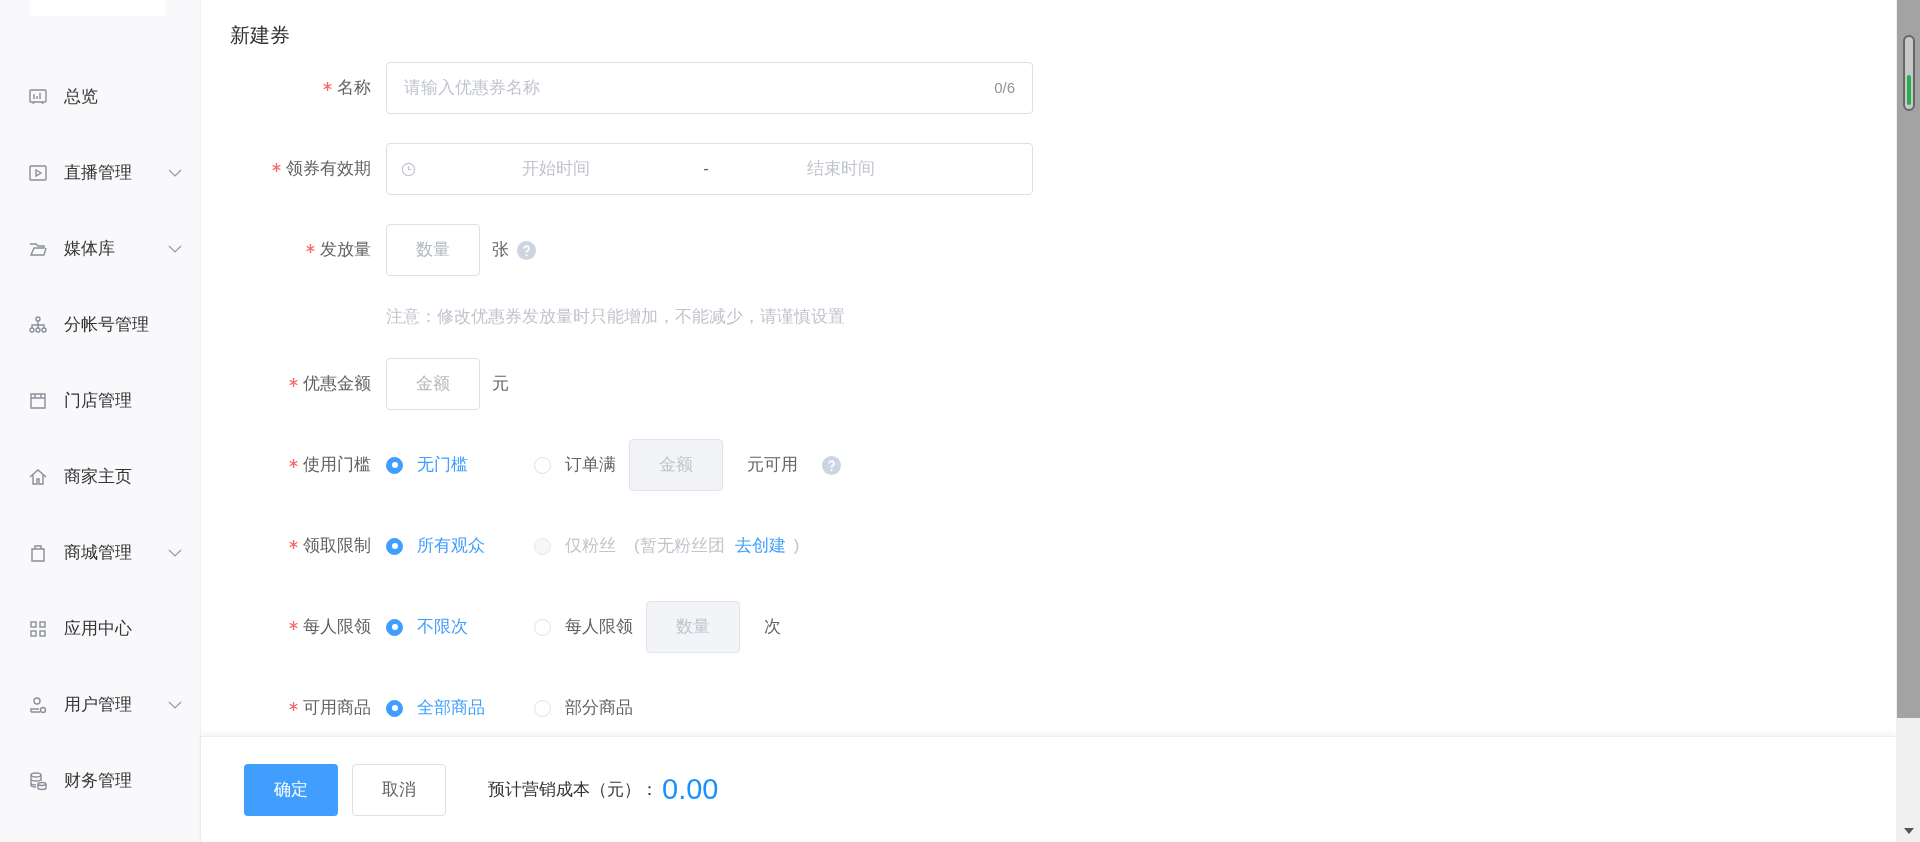  Describe the element at coordinates (599, 627) in the screenshot. I see `radio-label: 每人限领` at that location.